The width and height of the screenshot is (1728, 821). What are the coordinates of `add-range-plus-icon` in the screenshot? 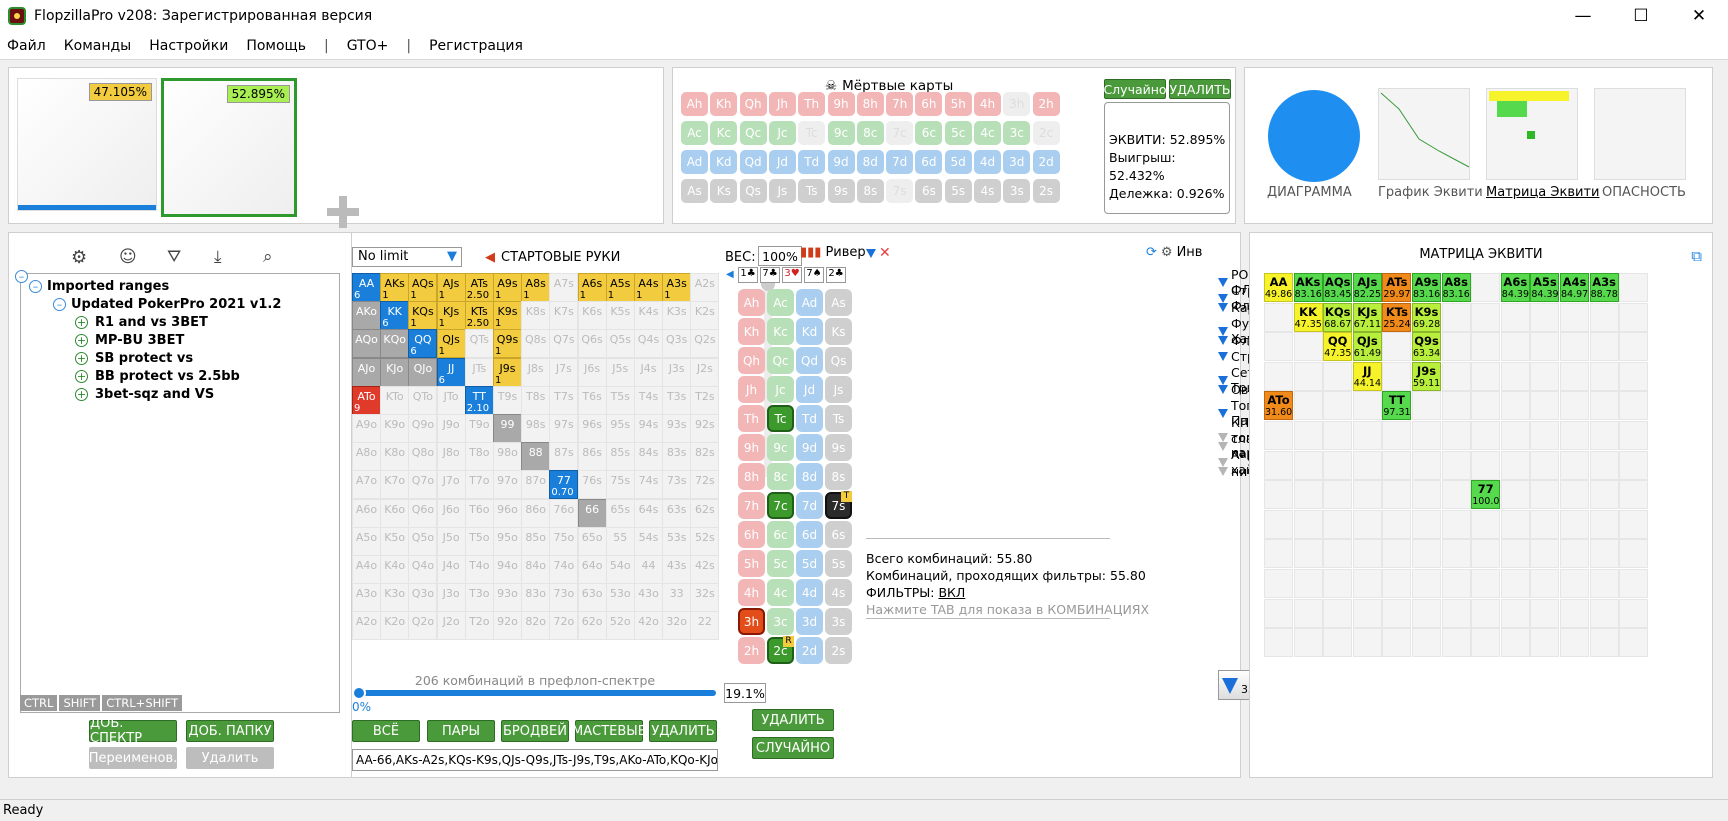 It's located at (343, 212).